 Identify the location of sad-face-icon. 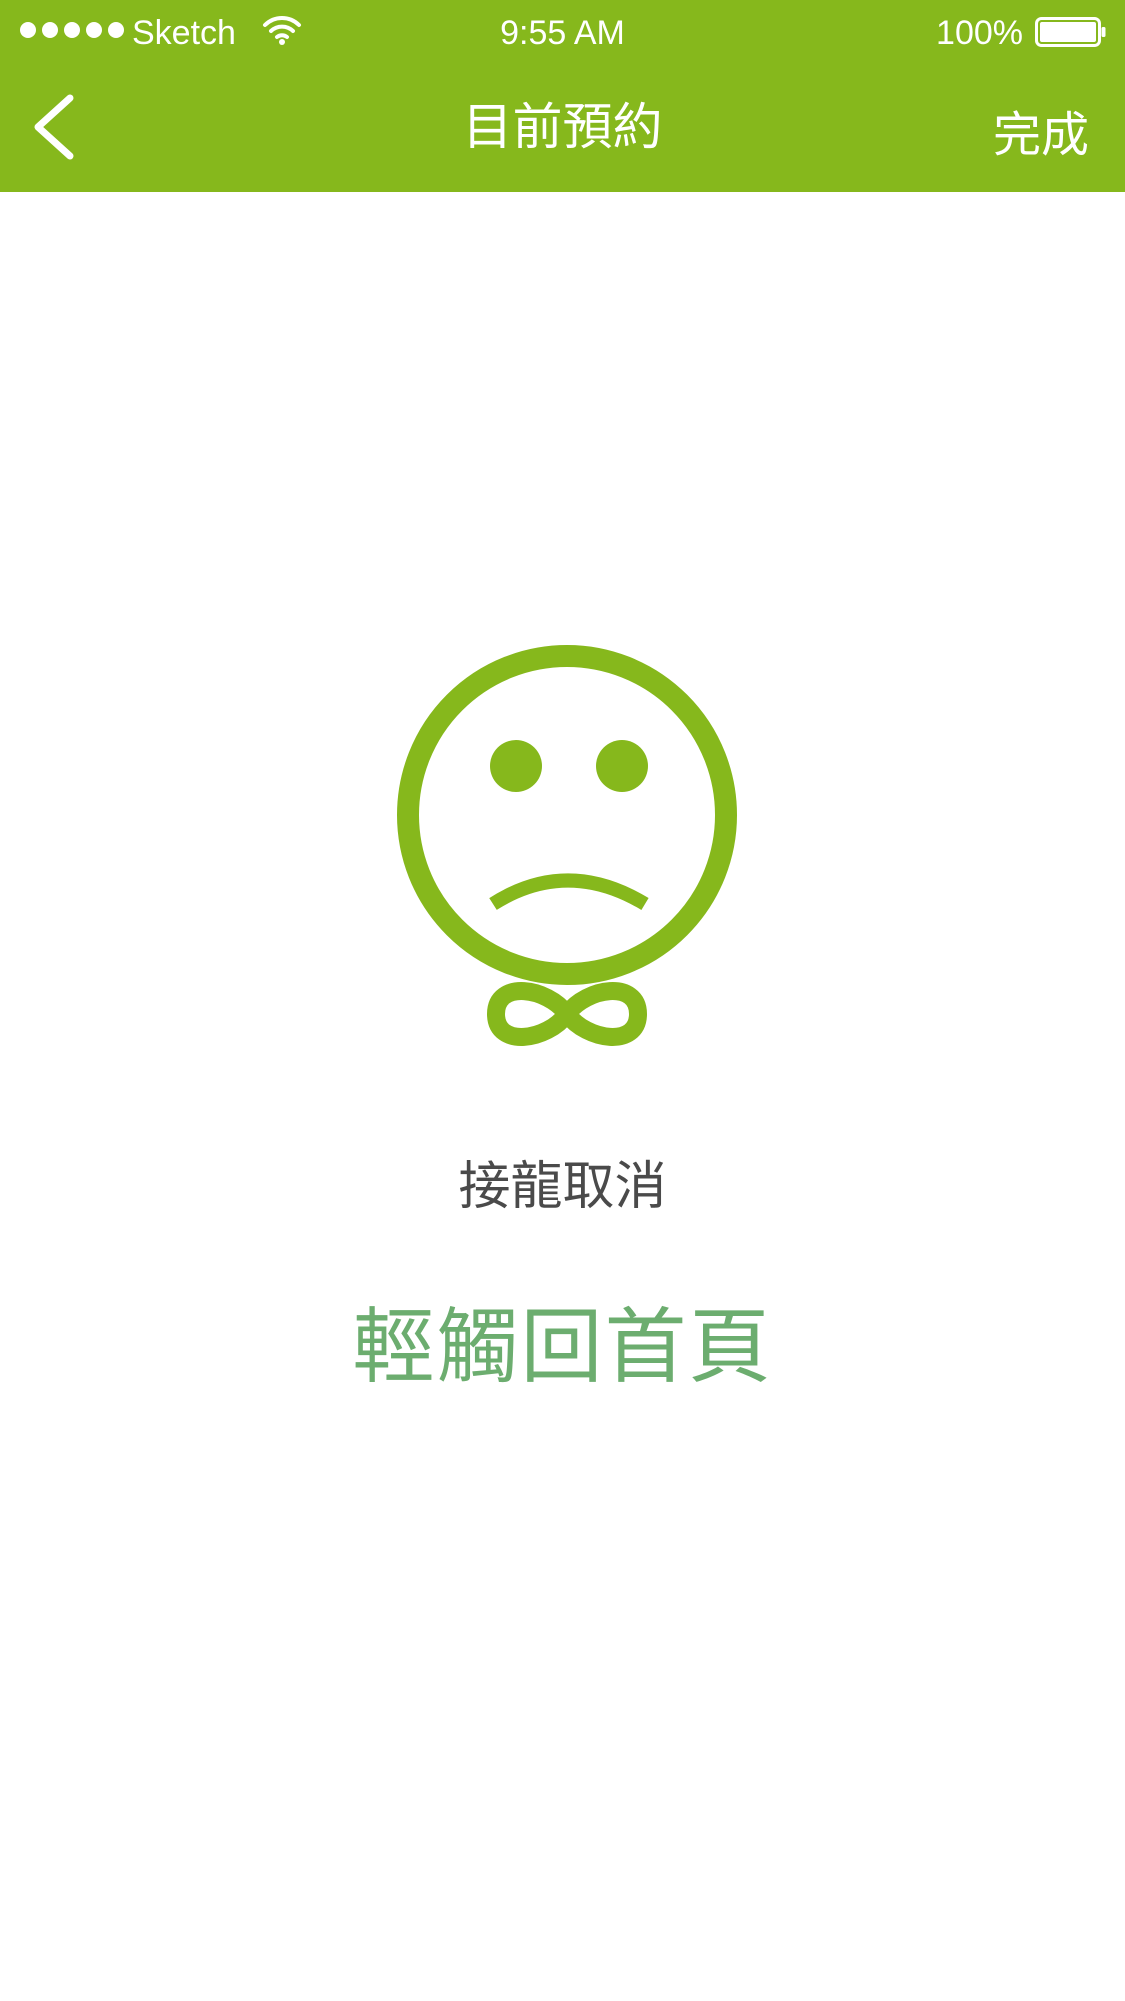
(567, 845).